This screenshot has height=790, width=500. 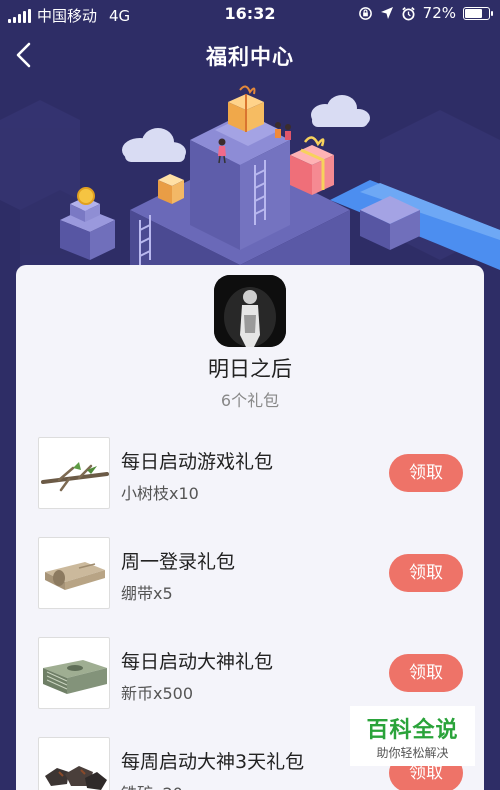 What do you see at coordinates (439, 13) in the screenshot?
I see `battery-percent: 72%` at bounding box center [439, 13].